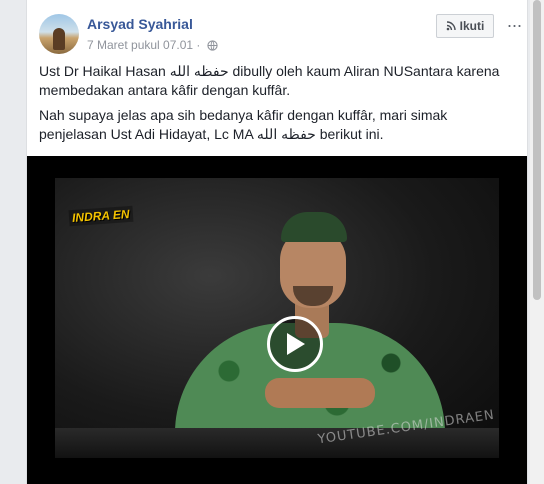 This screenshot has width=544, height=484. I want to click on speaker-cap, so click(314, 227).